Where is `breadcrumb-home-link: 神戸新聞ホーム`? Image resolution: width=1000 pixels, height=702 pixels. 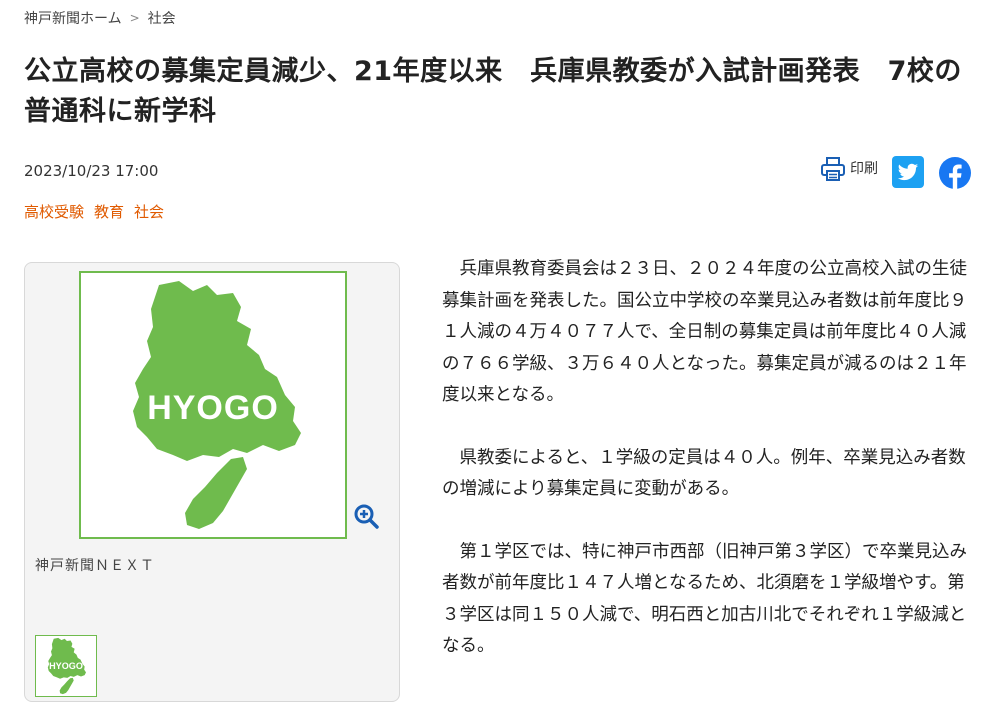
breadcrumb-home-link: 神戸新聞ホーム is located at coordinates (73, 18).